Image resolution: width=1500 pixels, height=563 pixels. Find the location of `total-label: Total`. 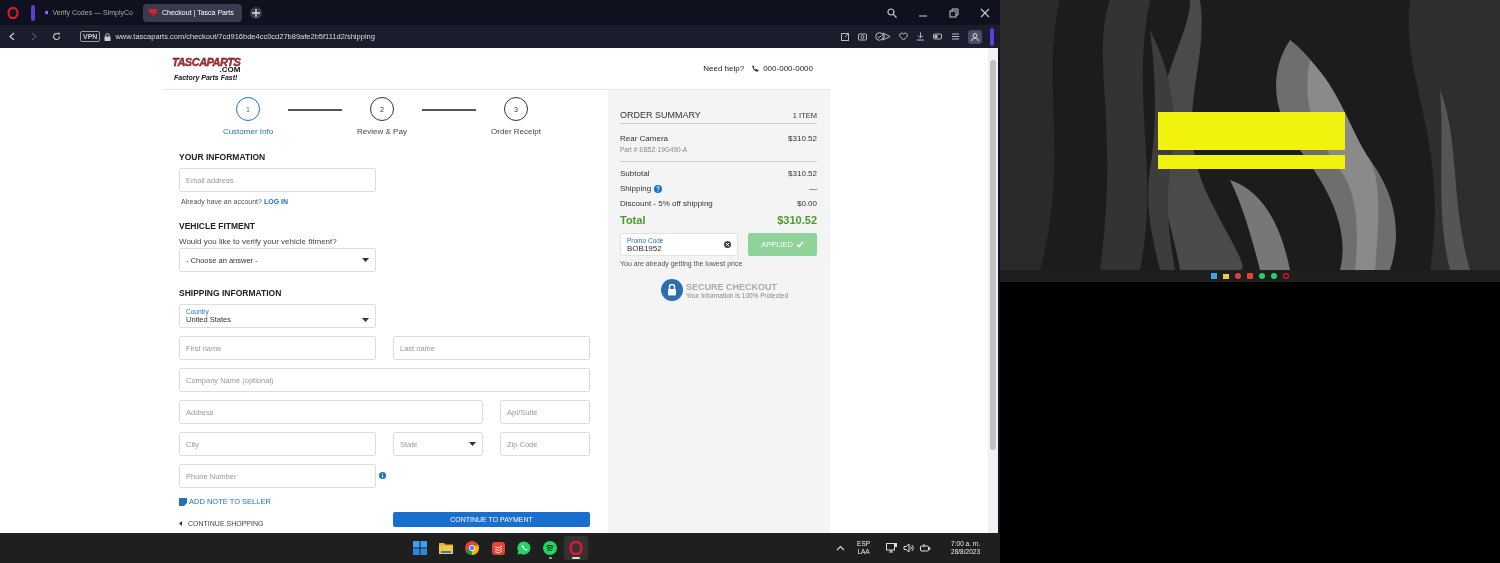

total-label: Total is located at coordinates (633, 220).